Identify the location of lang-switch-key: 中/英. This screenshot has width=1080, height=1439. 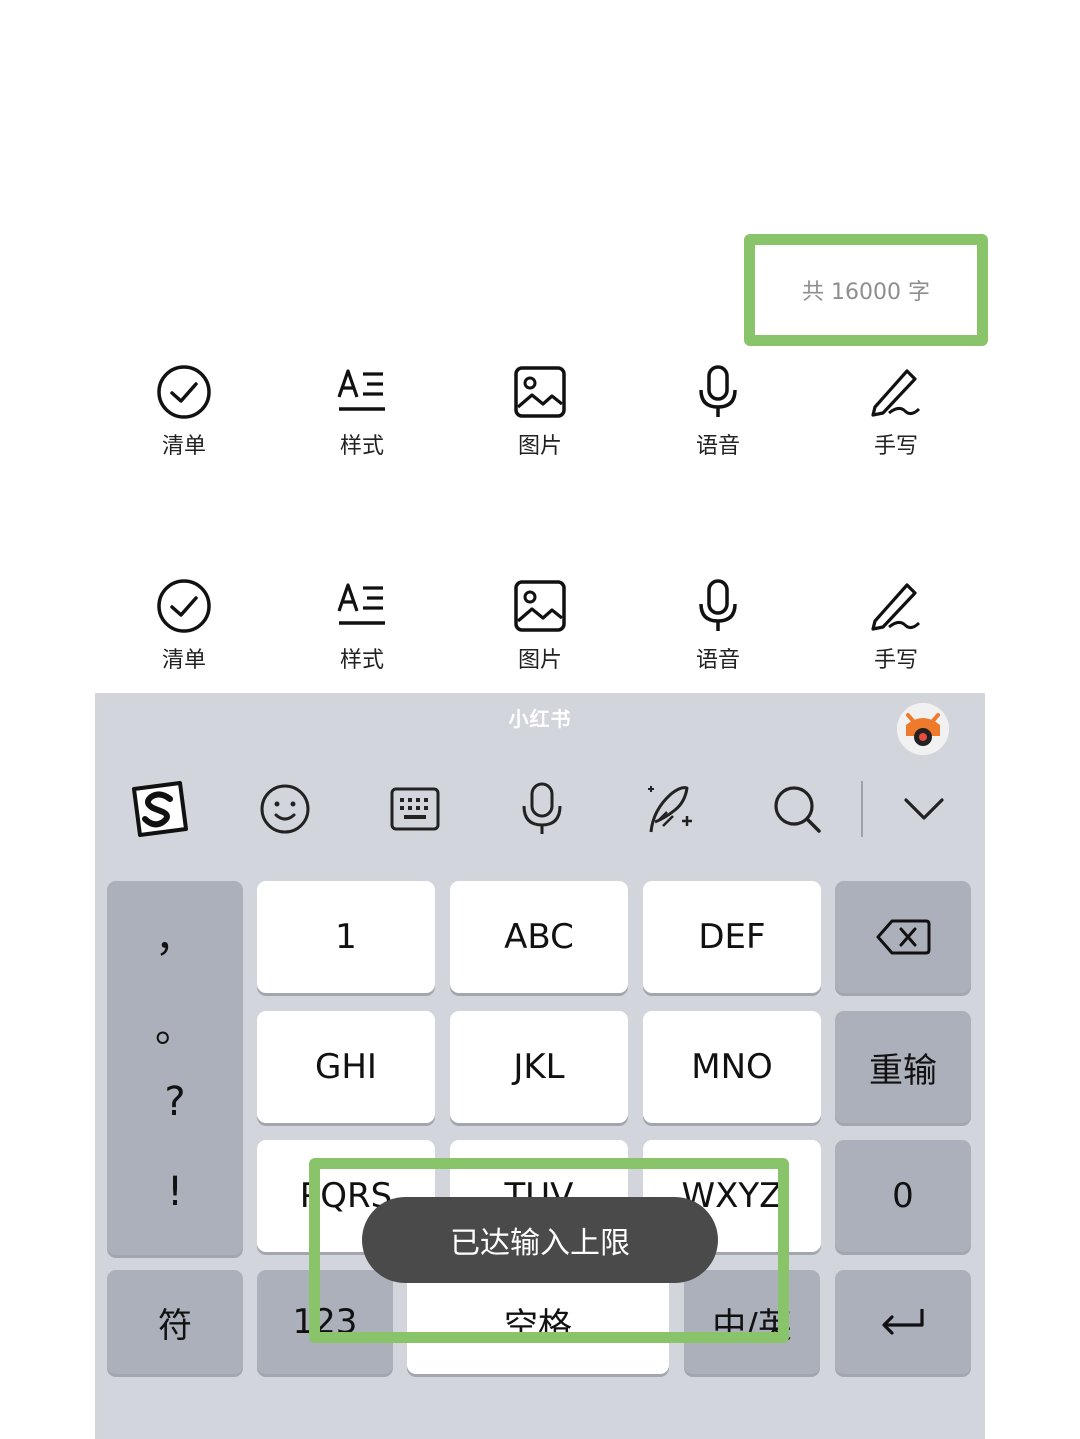
(752, 1322).